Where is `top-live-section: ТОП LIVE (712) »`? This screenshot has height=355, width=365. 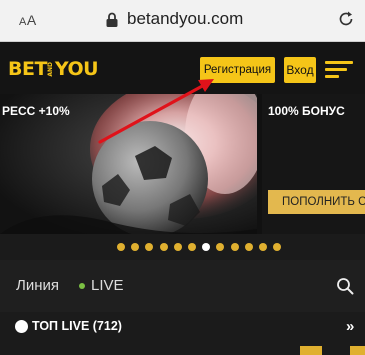
top-live-section: ТОП LIVE (712) » is located at coordinates (182, 333).